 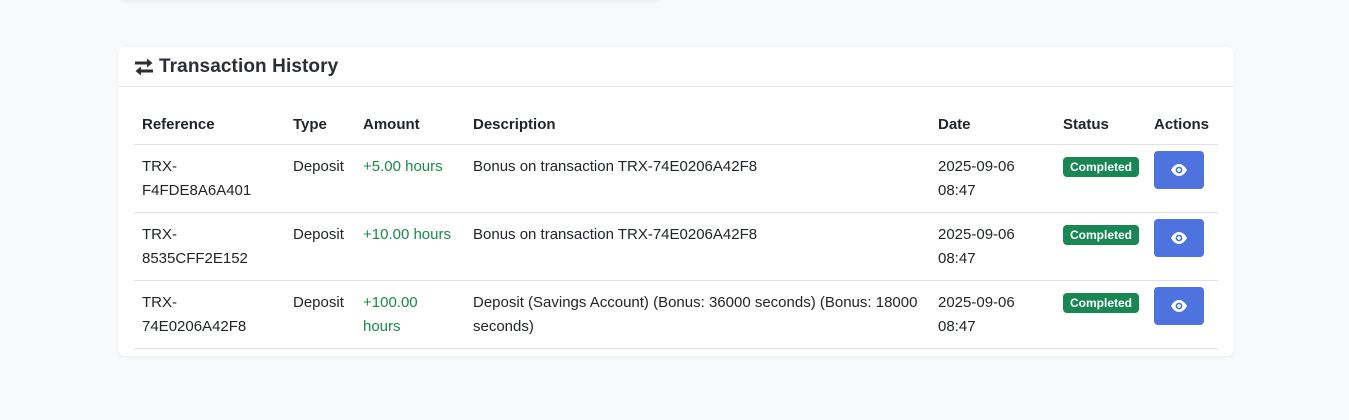 What do you see at coordinates (144, 67) in the screenshot?
I see `exchange-arrows-icon` at bounding box center [144, 67].